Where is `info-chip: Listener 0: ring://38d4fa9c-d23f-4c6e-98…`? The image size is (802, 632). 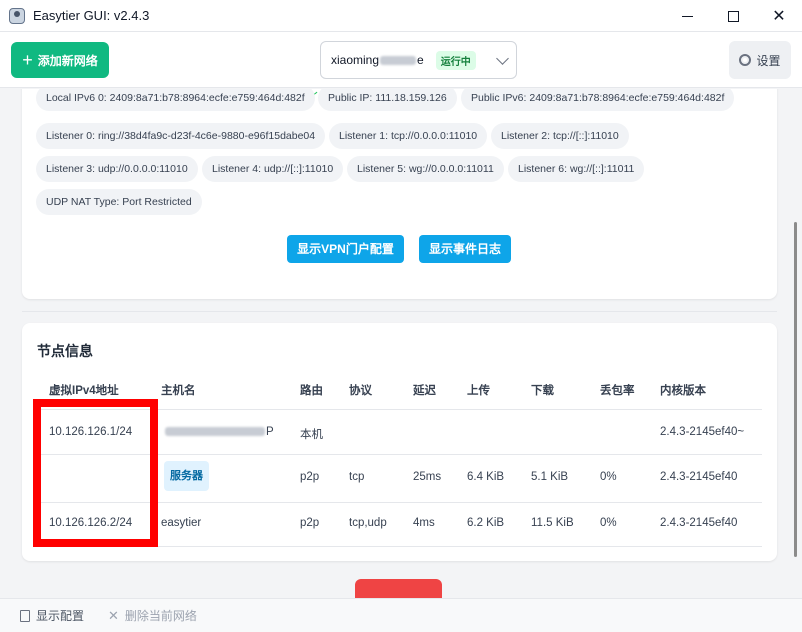
info-chip: Listener 0: ring://38d4fa9c-d23f-4c6e-98… is located at coordinates (181, 136).